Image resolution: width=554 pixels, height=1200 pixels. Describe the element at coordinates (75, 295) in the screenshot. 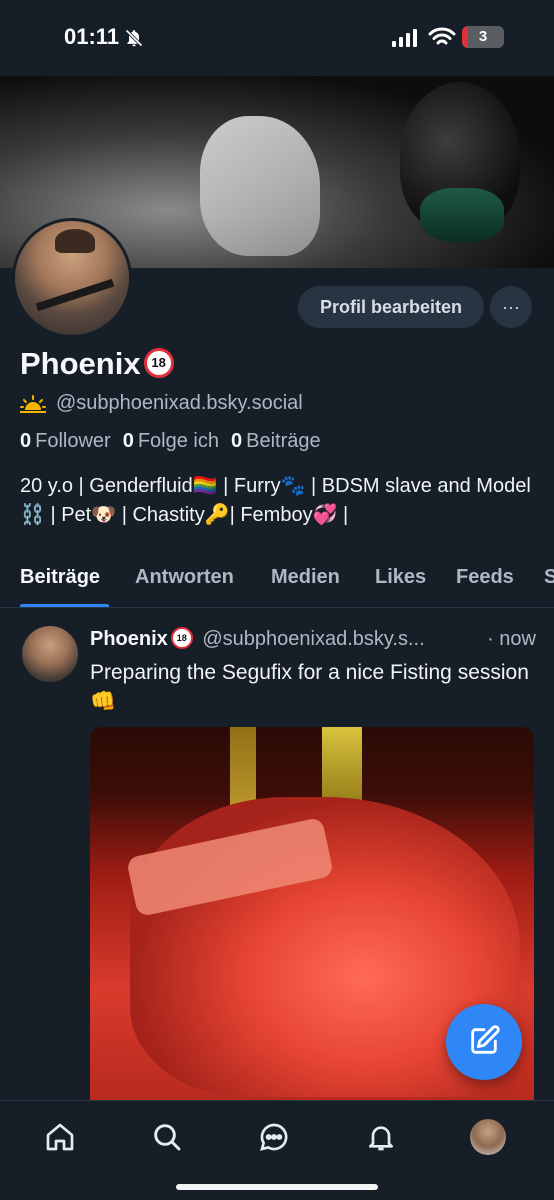

I see `avatar-strap` at that location.